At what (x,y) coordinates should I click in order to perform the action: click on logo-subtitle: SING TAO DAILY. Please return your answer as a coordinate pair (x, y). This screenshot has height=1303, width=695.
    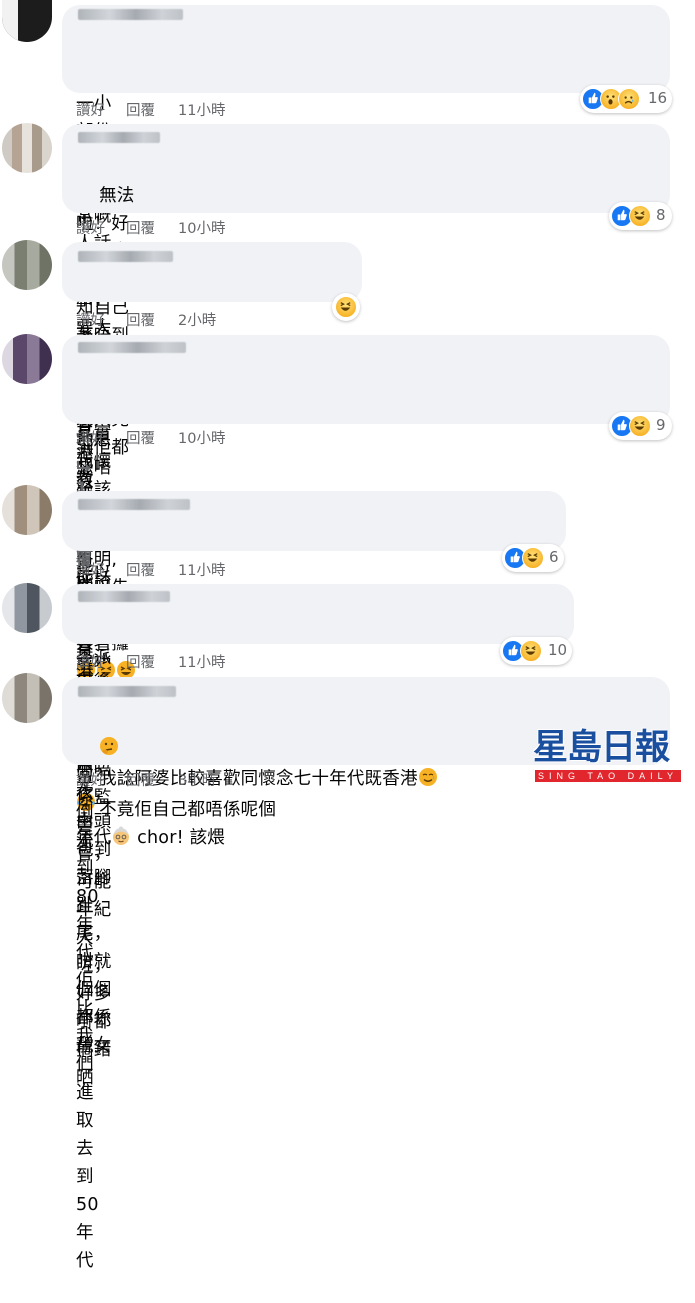
    Looking at the image, I should click on (608, 776).